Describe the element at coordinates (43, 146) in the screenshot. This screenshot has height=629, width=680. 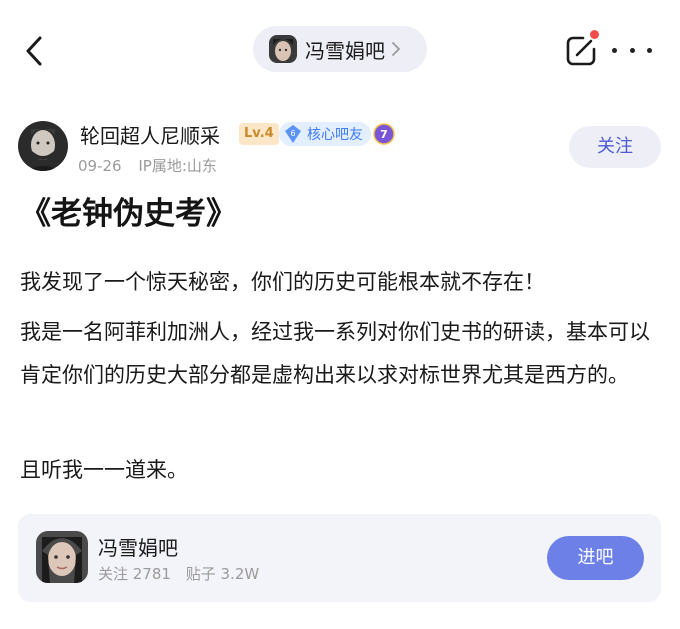
I see `author-avatar` at that location.